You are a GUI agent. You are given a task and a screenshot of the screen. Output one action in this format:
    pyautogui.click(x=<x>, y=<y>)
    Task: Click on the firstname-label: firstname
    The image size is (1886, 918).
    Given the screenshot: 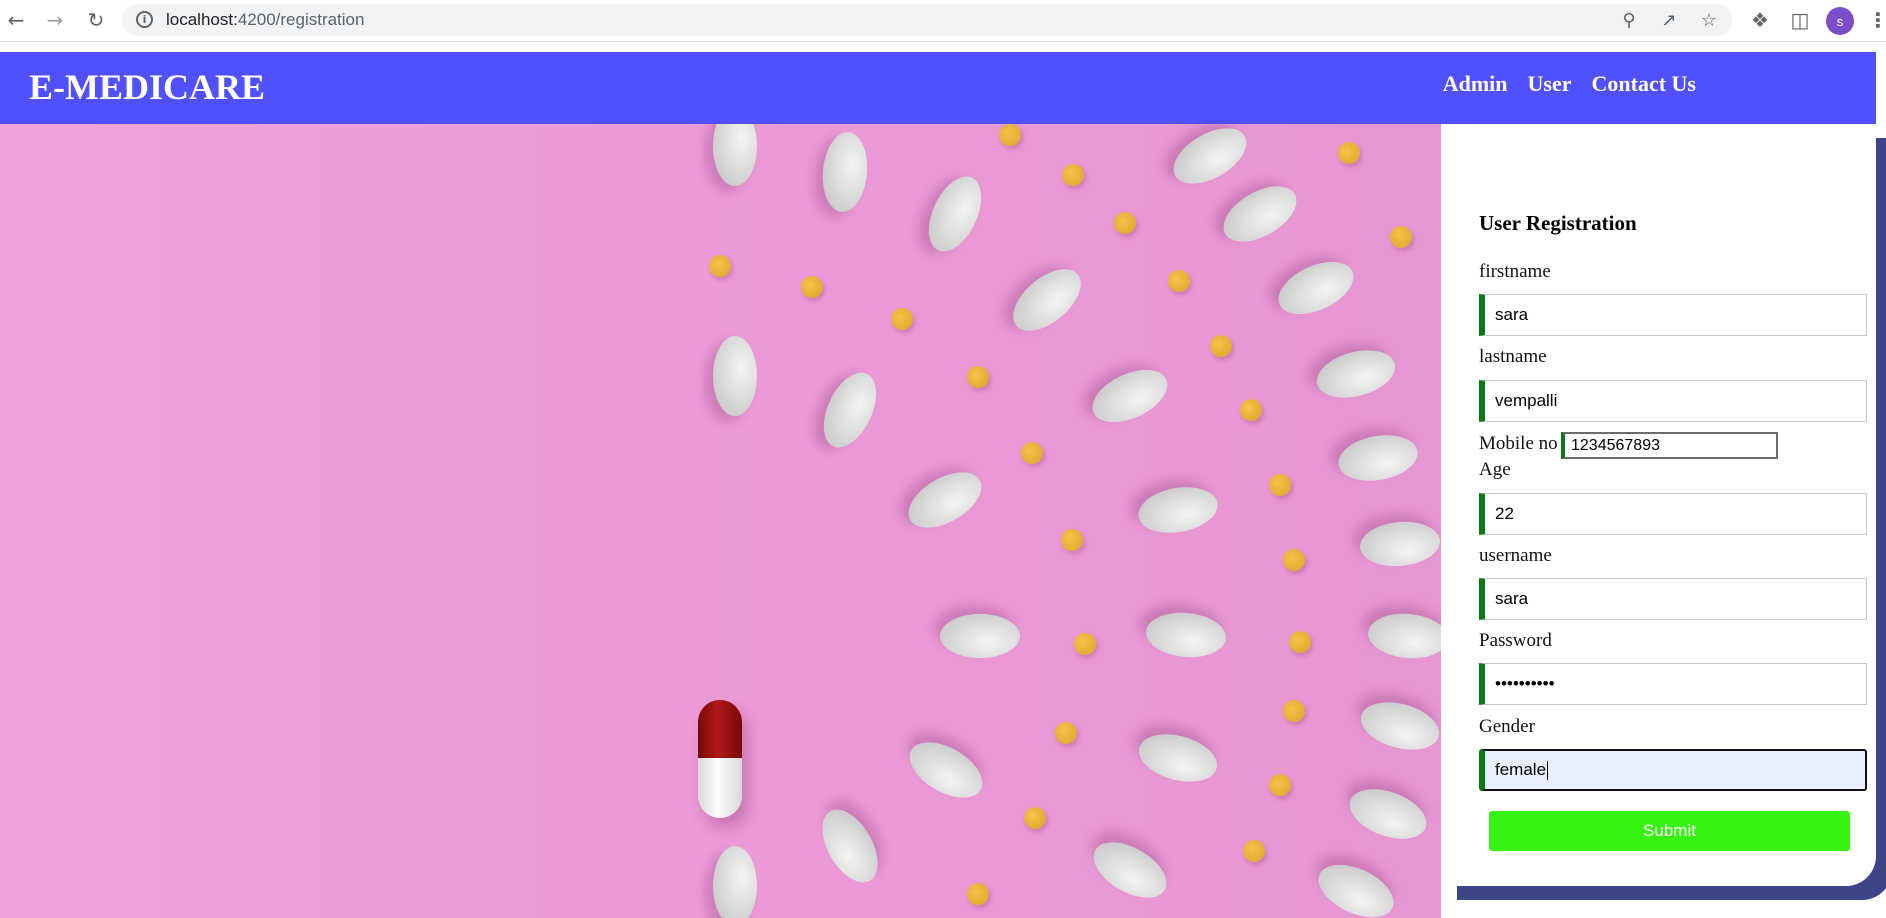 What is the action you would take?
    pyautogui.click(x=1515, y=271)
    